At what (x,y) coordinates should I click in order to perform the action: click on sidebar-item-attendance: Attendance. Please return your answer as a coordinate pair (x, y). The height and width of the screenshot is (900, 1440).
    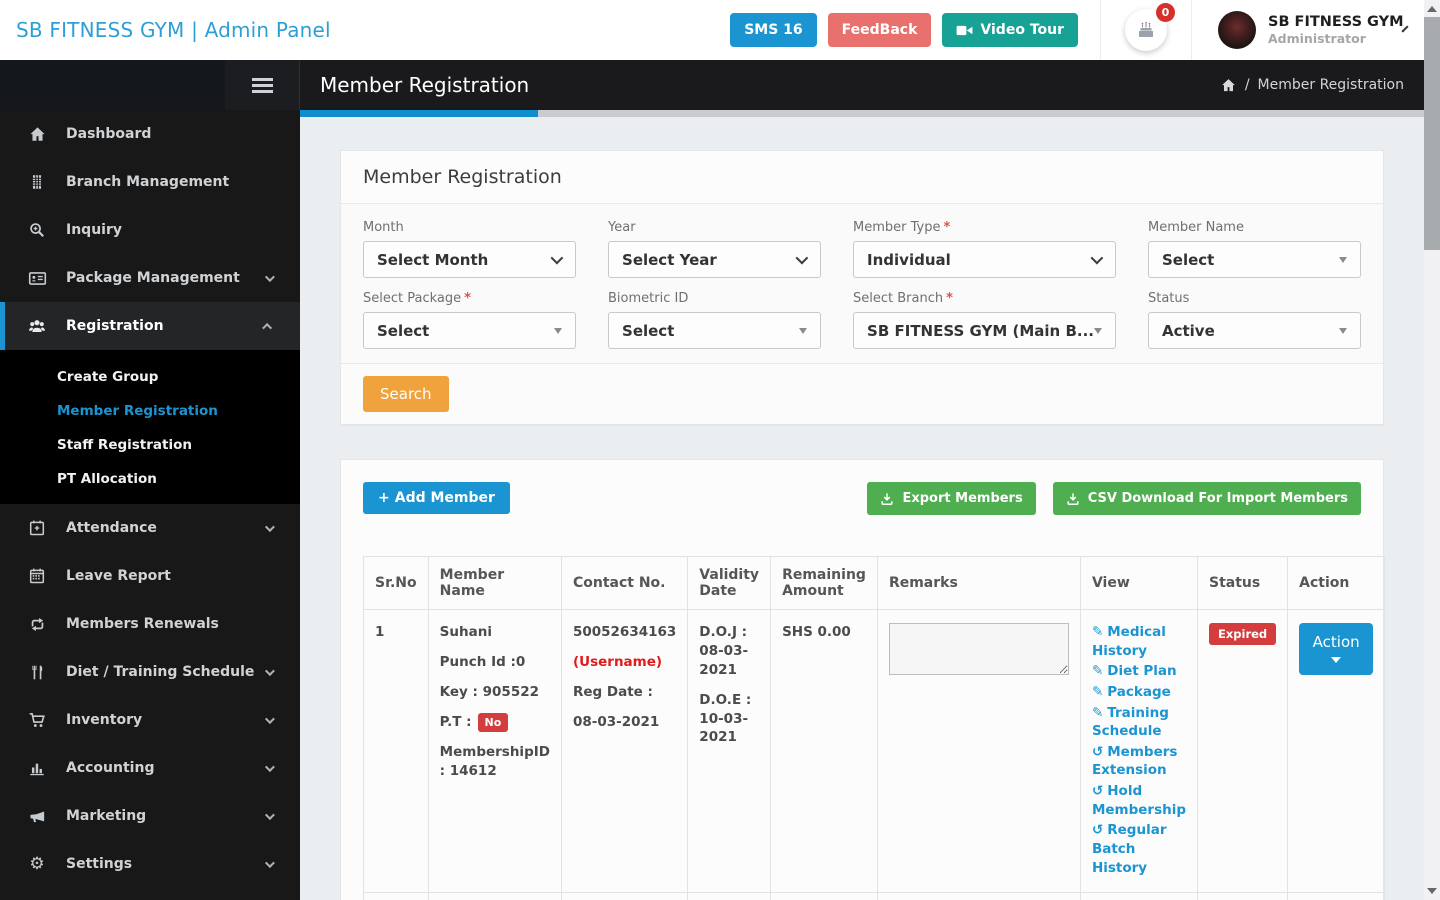
    Looking at the image, I should click on (150, 528).